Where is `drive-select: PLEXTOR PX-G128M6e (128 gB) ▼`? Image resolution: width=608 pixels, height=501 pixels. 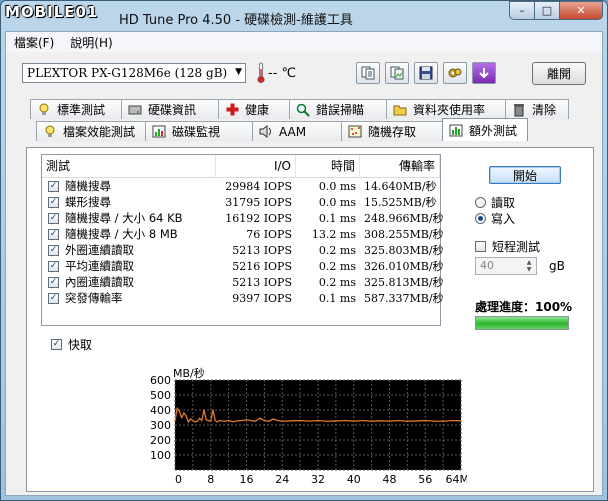 drive-select: PLEXTOR PX-G128M6e (128 gB) ▼ is located at coordinates (134, 73).